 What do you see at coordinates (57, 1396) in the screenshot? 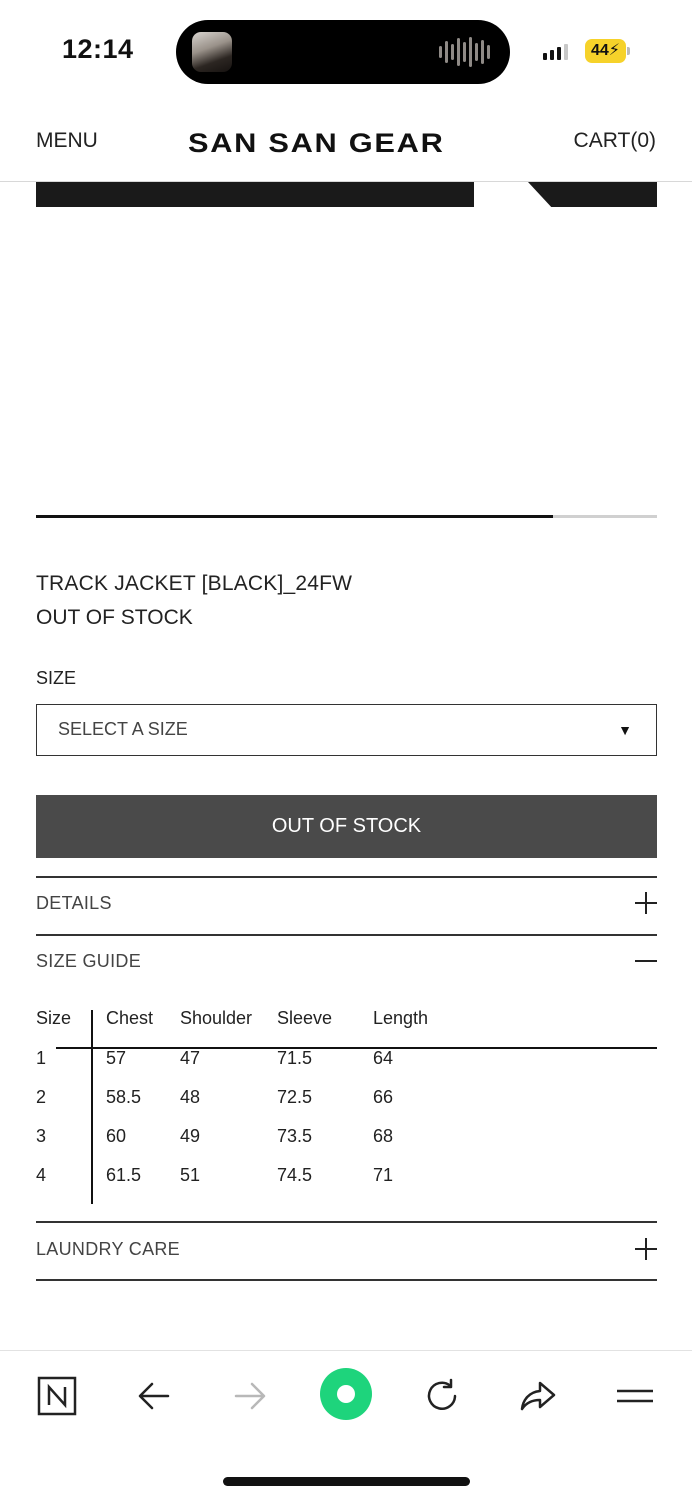
I see `naver-icon` at bounding box center [57, 1396].